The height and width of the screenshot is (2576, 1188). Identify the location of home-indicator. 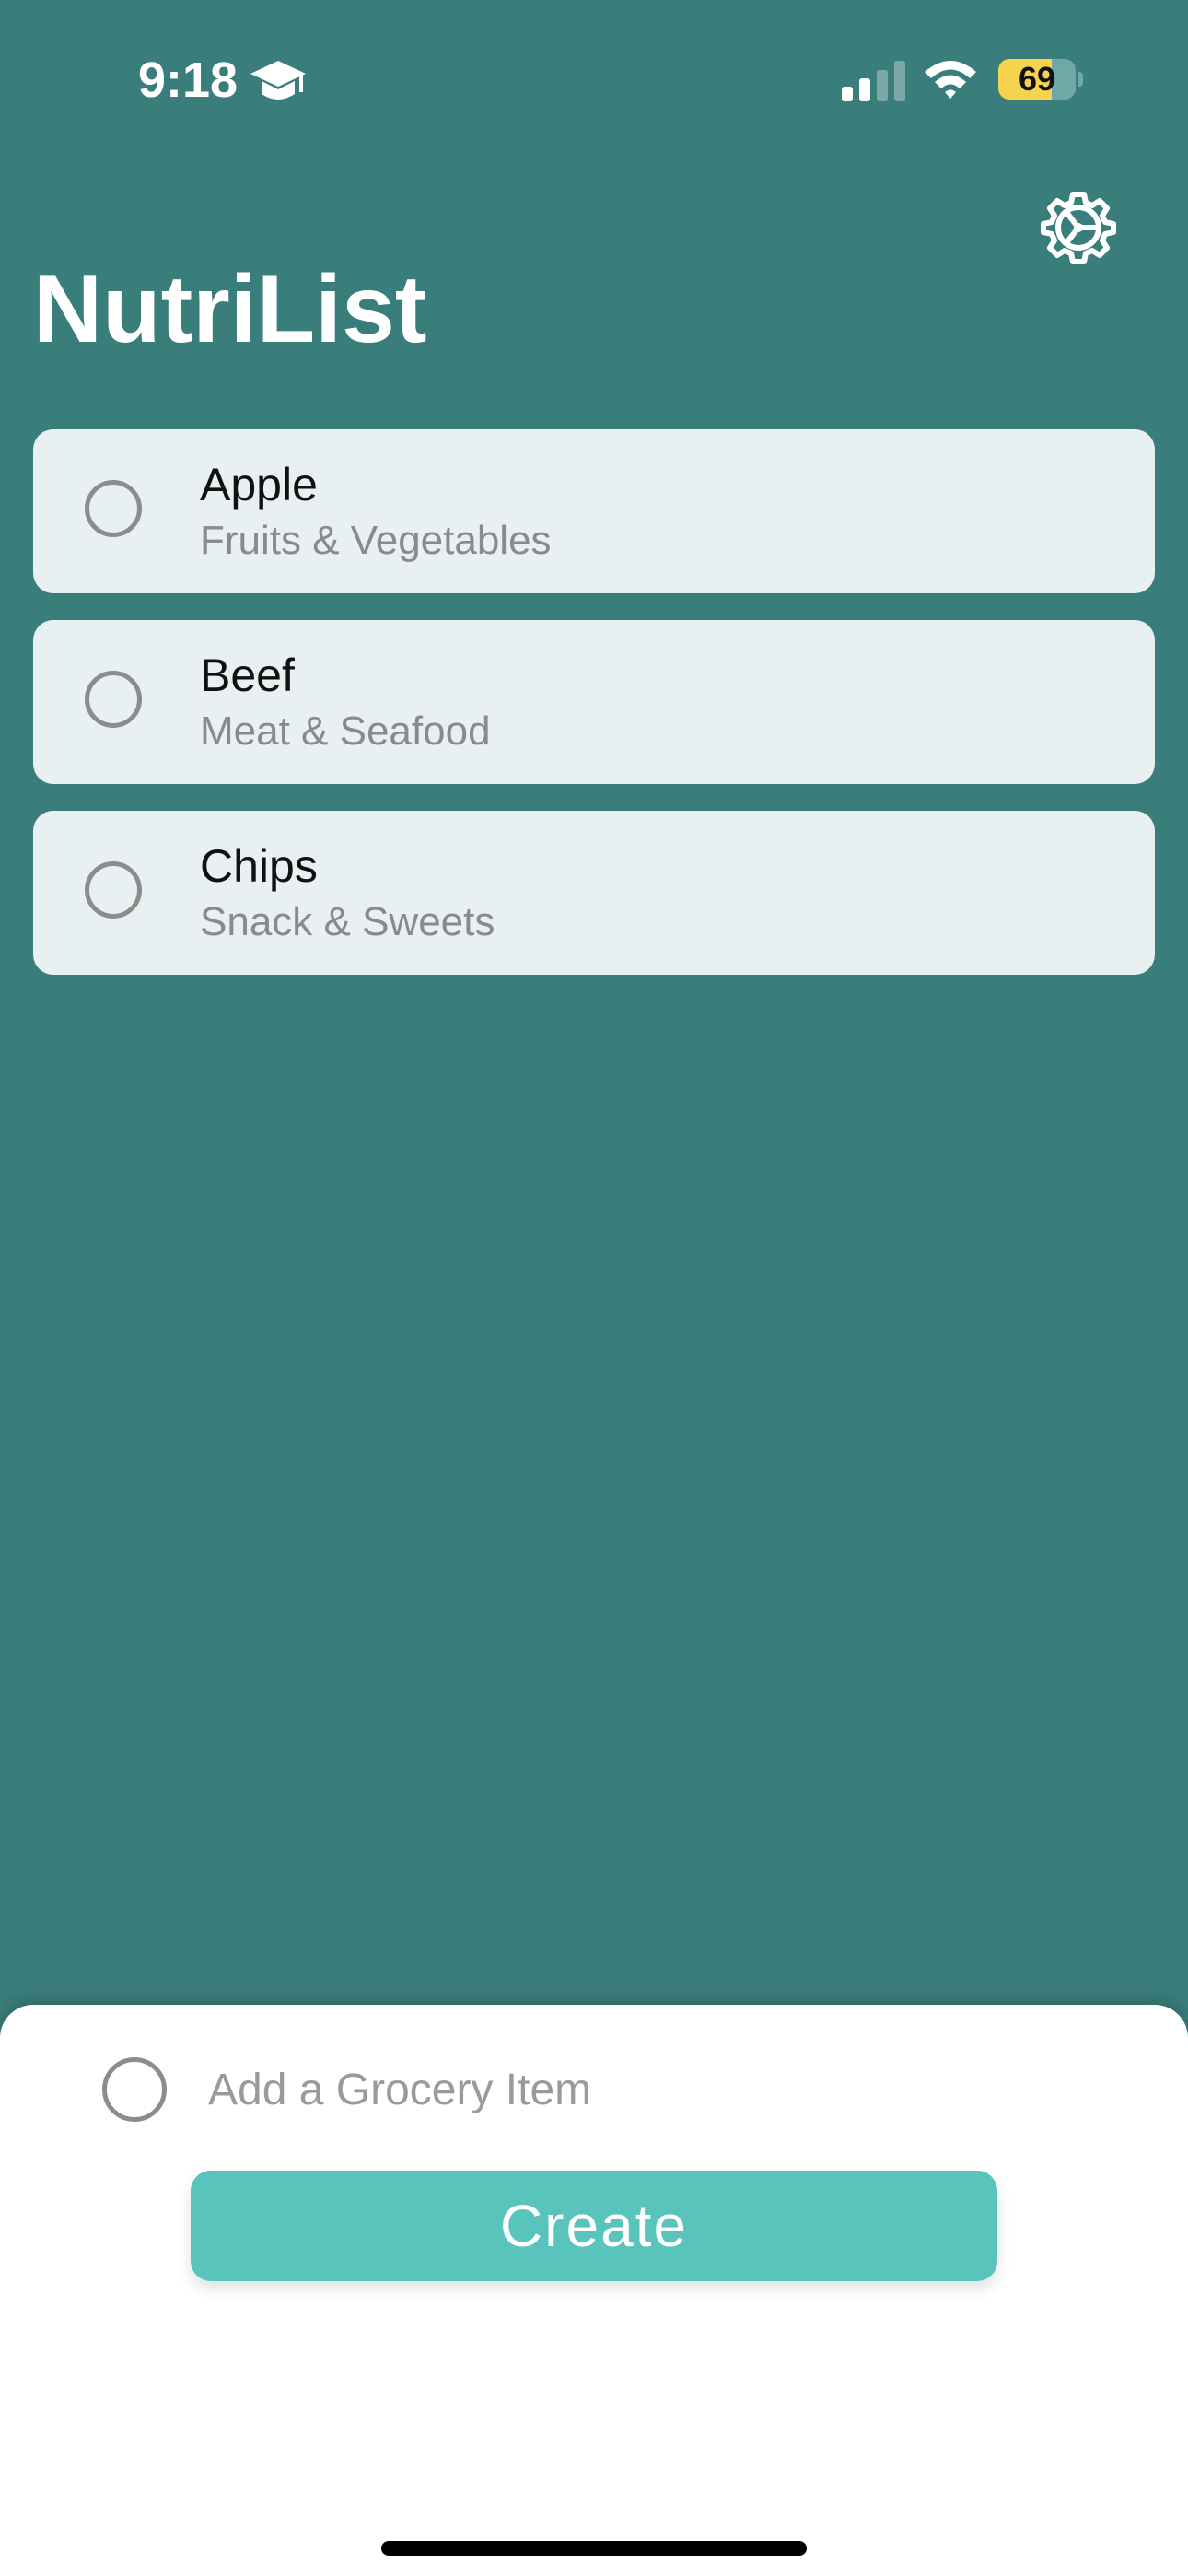
(594, 2548).